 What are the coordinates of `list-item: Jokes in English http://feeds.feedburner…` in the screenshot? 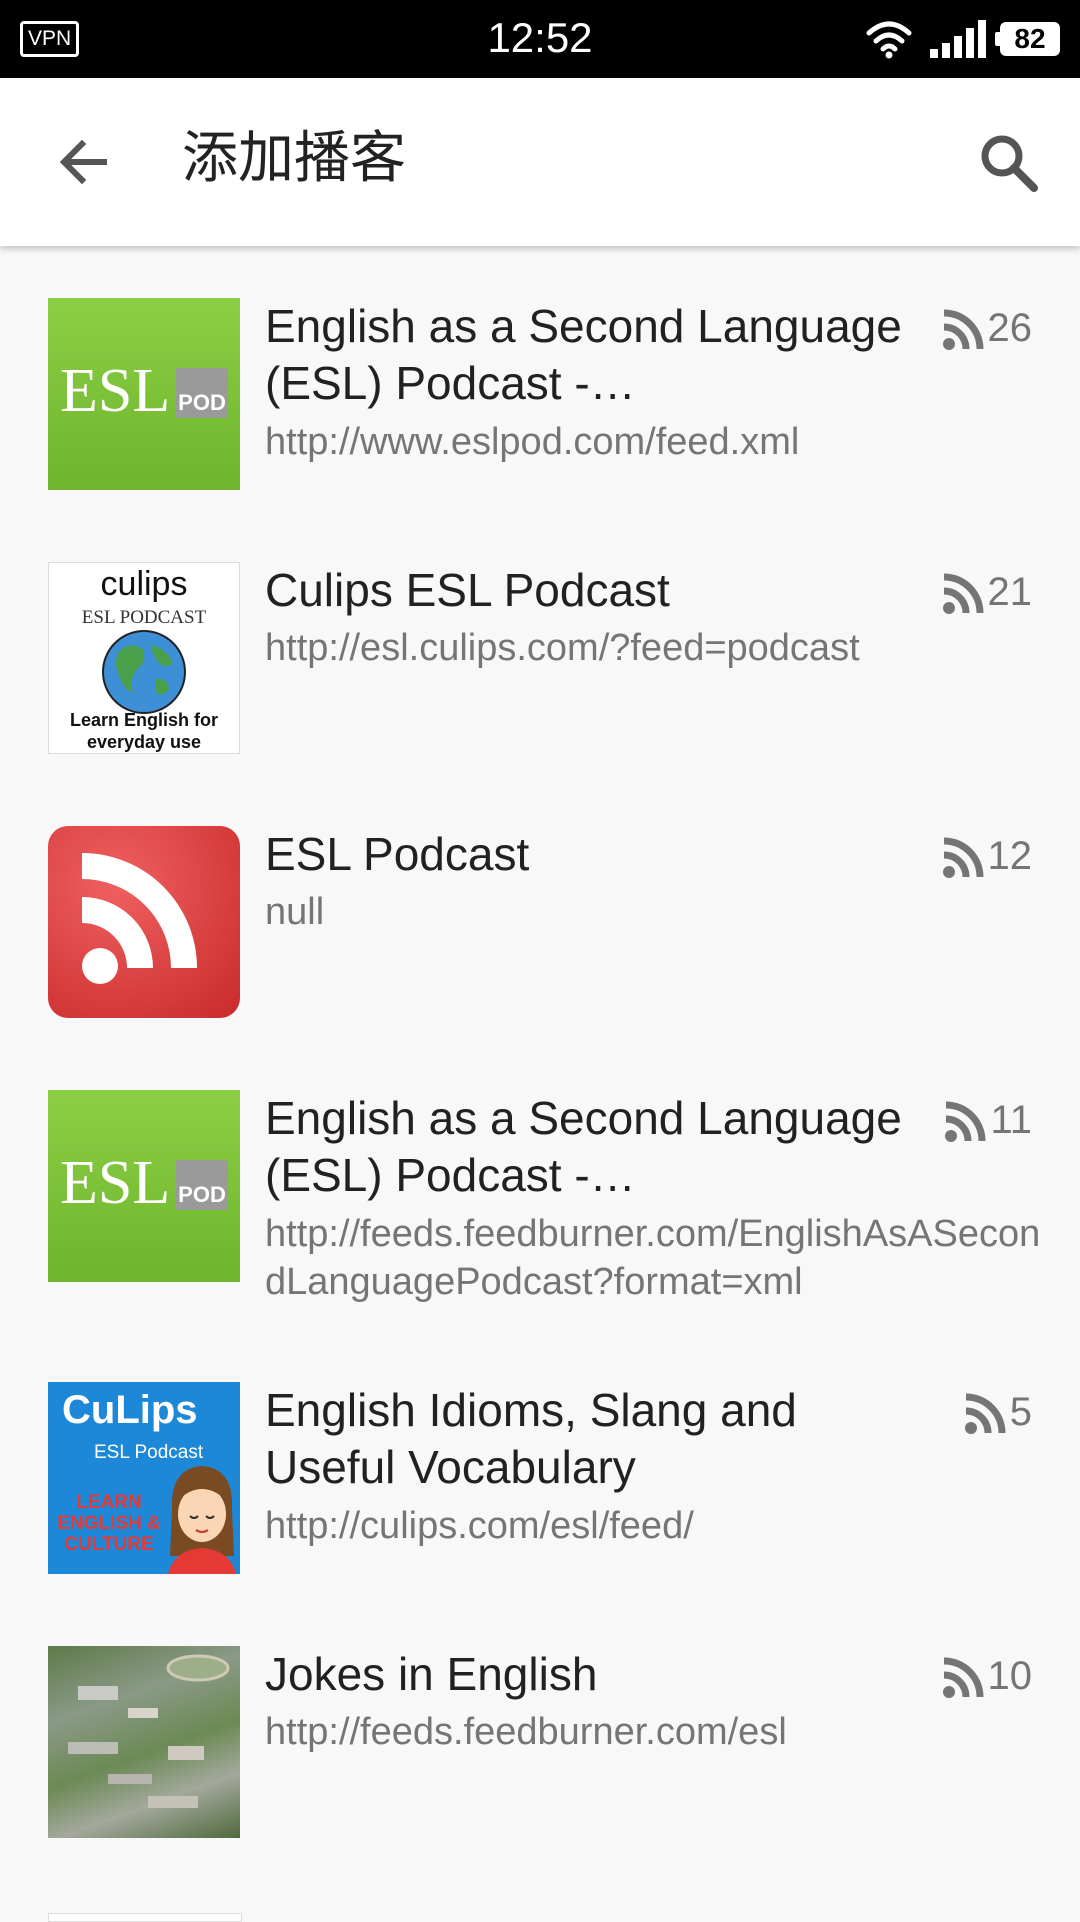 It's located at (540, 1726).